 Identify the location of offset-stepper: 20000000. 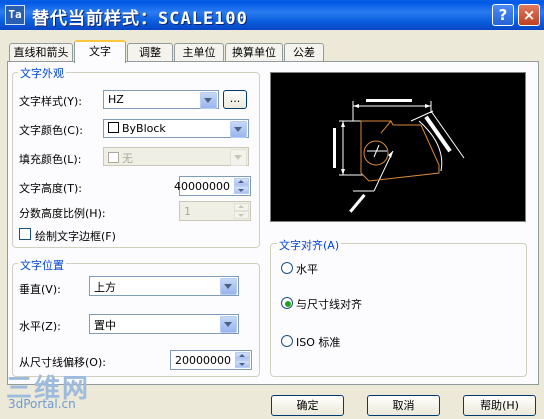
(211, 360).